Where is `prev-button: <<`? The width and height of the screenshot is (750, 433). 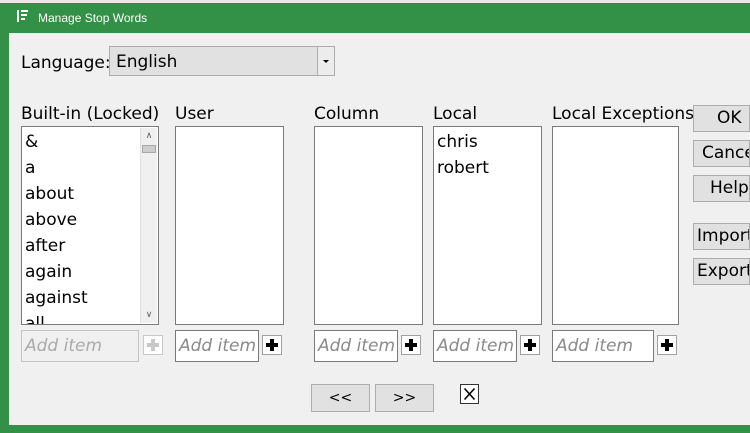
prev-button: << is located at coordinates (340, 398).